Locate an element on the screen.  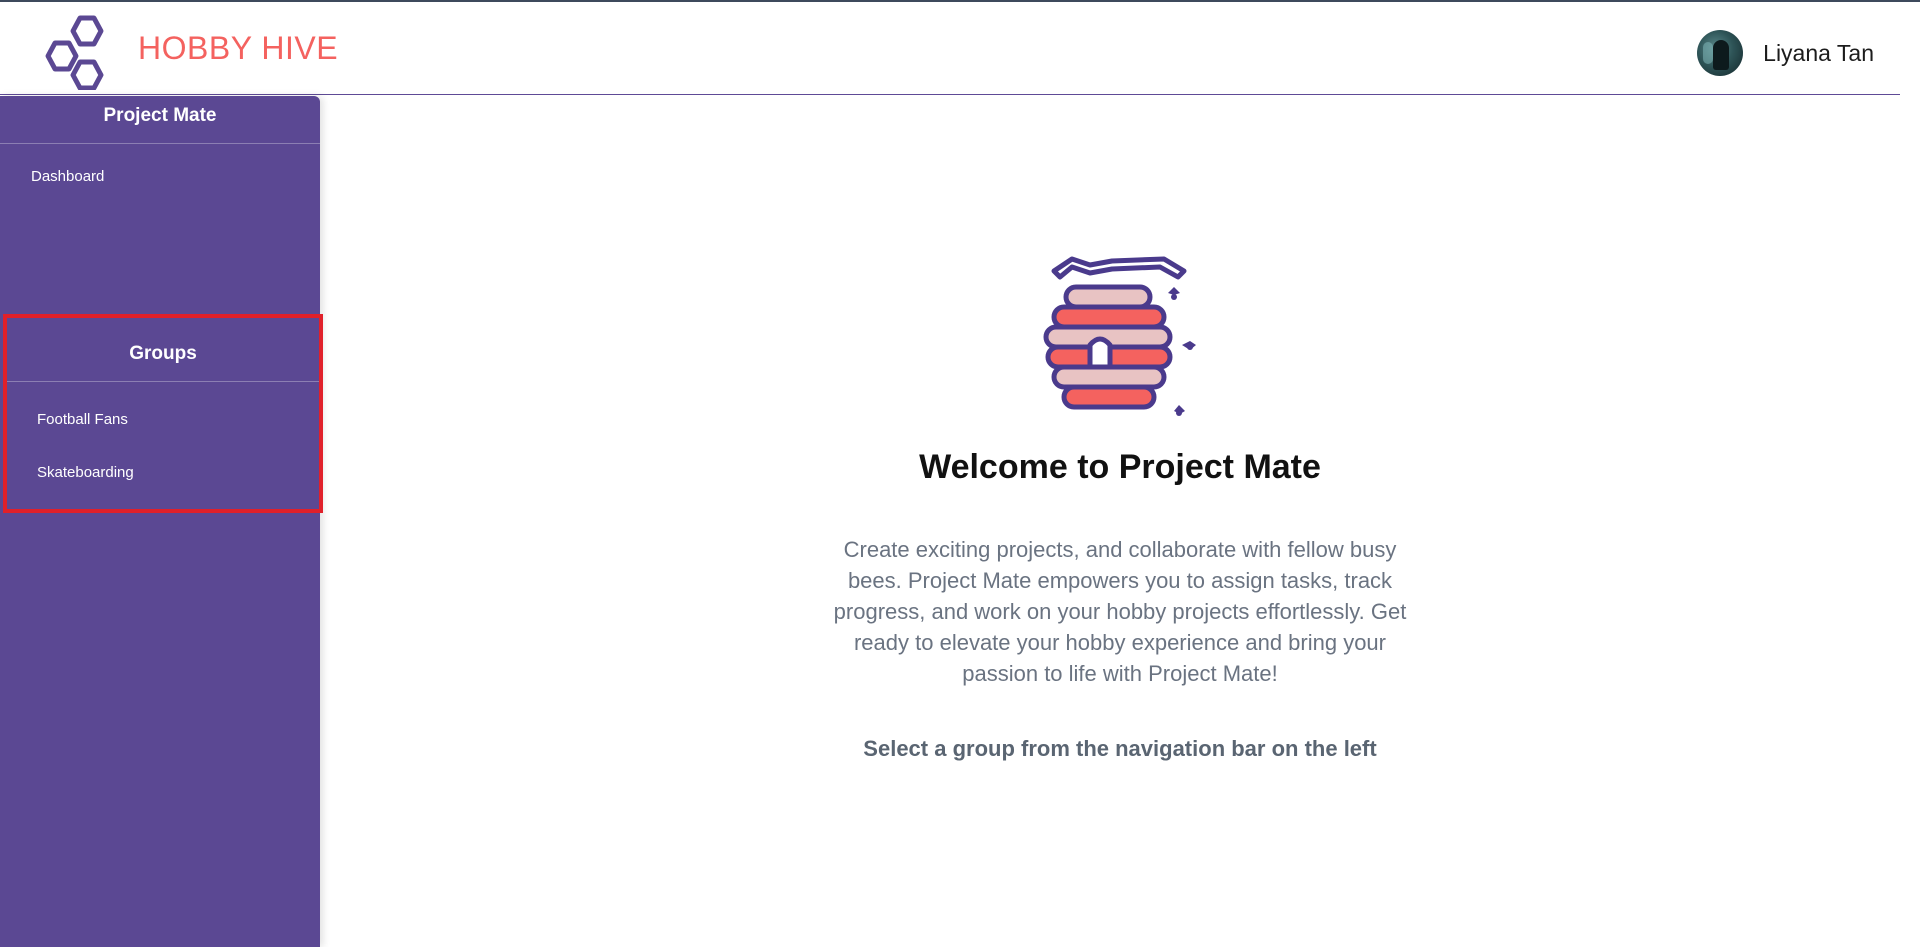
avatar-figure is located at coordinates (1721, 55).